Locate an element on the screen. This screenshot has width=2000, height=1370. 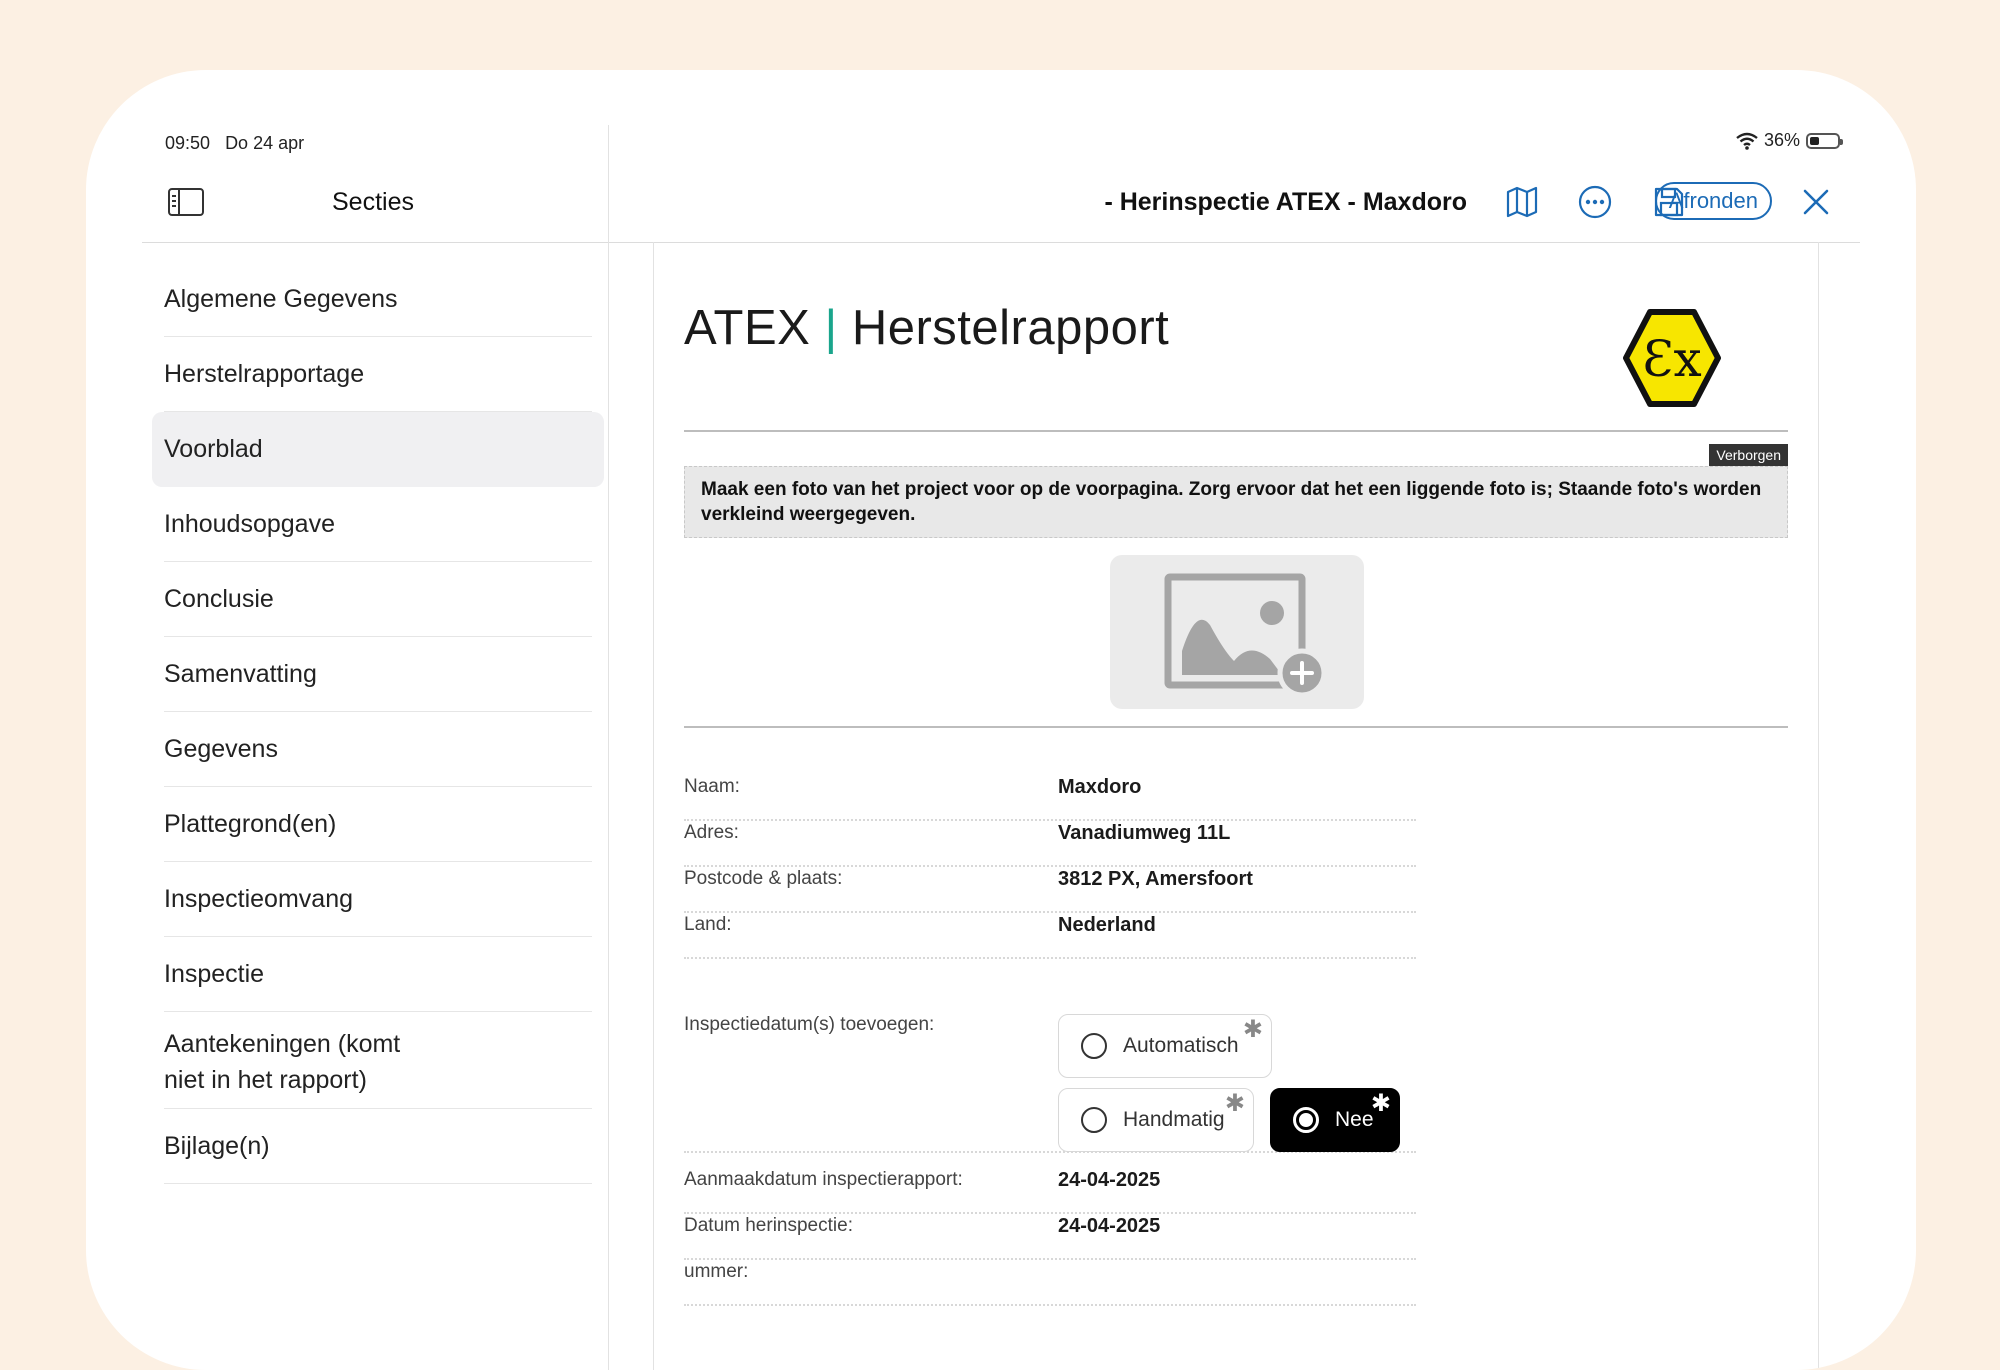
document-title: - Herinspectie ATEX - Maxdoro is located at coordinates (1285, 202).